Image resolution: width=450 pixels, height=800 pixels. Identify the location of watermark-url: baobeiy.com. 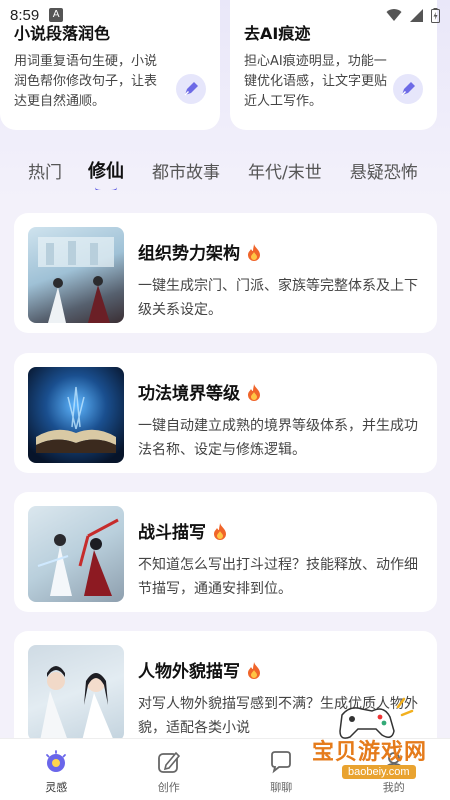
(379, 772).